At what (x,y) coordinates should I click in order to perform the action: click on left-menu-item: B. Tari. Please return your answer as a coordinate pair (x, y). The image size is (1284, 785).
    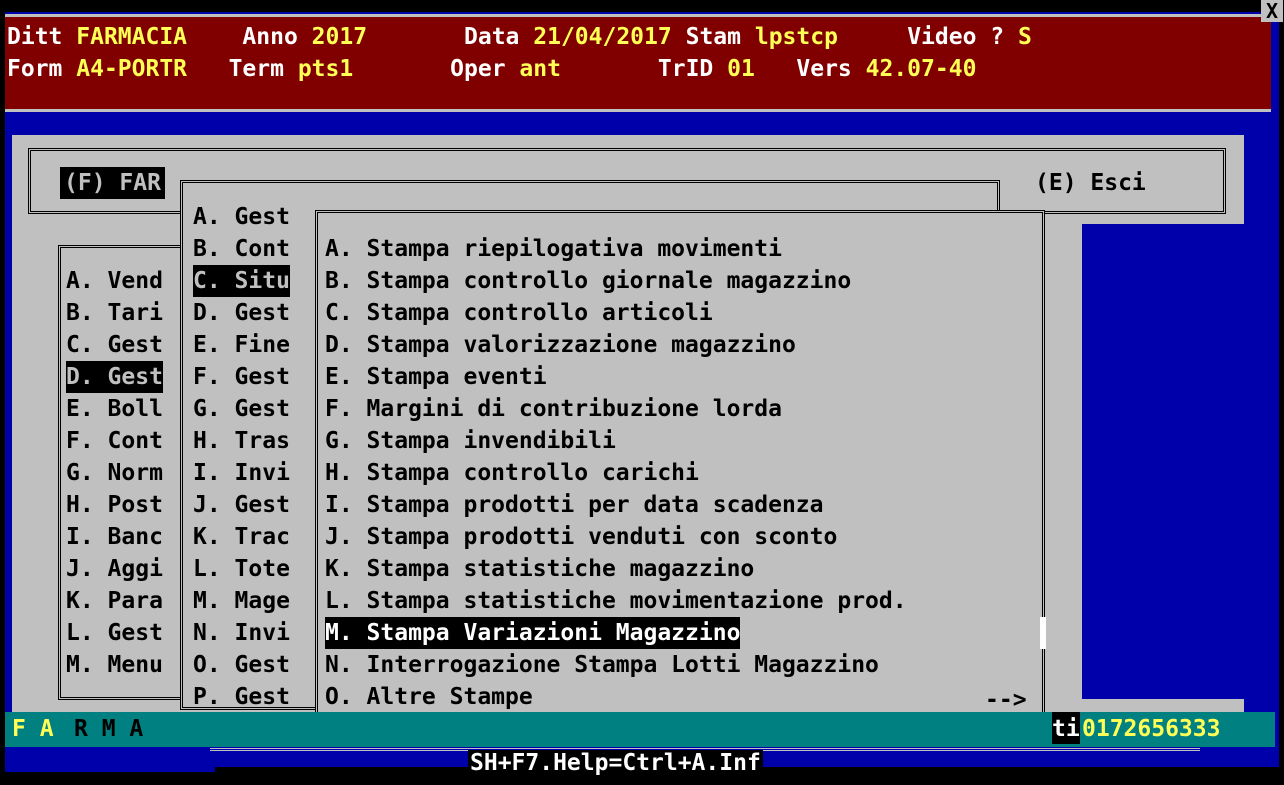
    Looking at the image, I should click on (114, 313).